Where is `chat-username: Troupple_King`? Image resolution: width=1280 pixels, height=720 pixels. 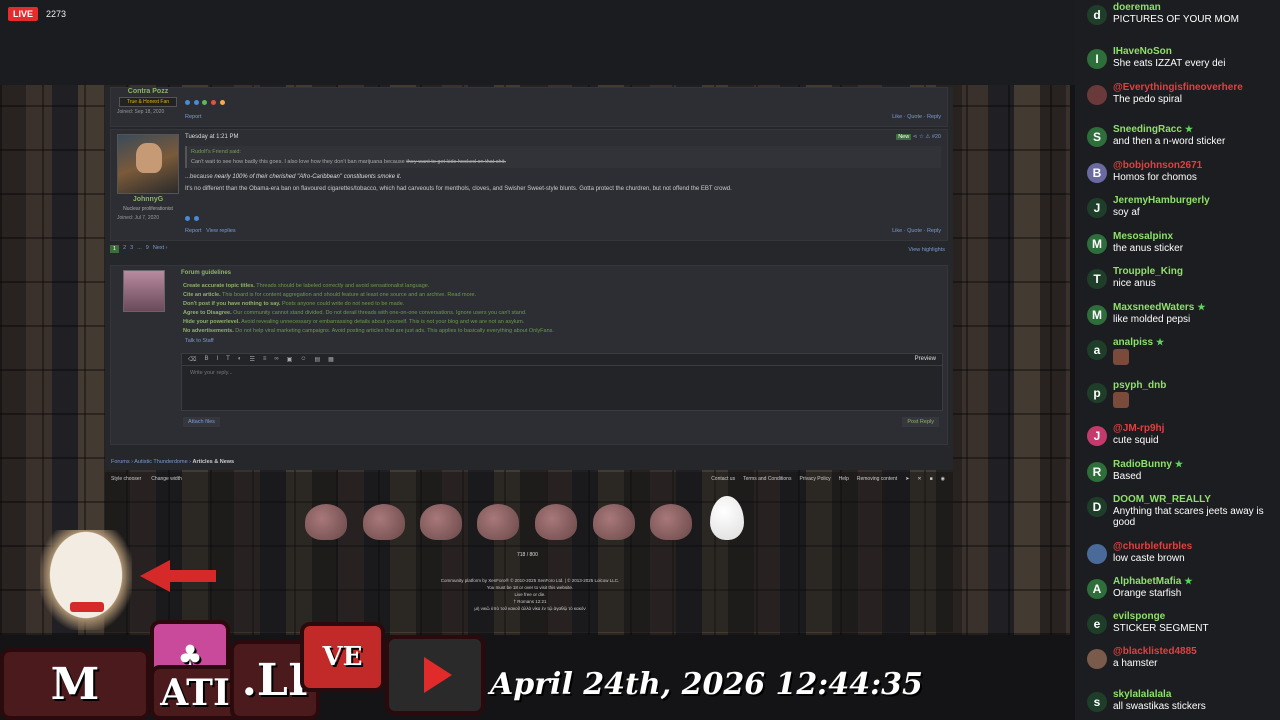 chat-username: Troupple_King is located at coordinates (1148, 271).